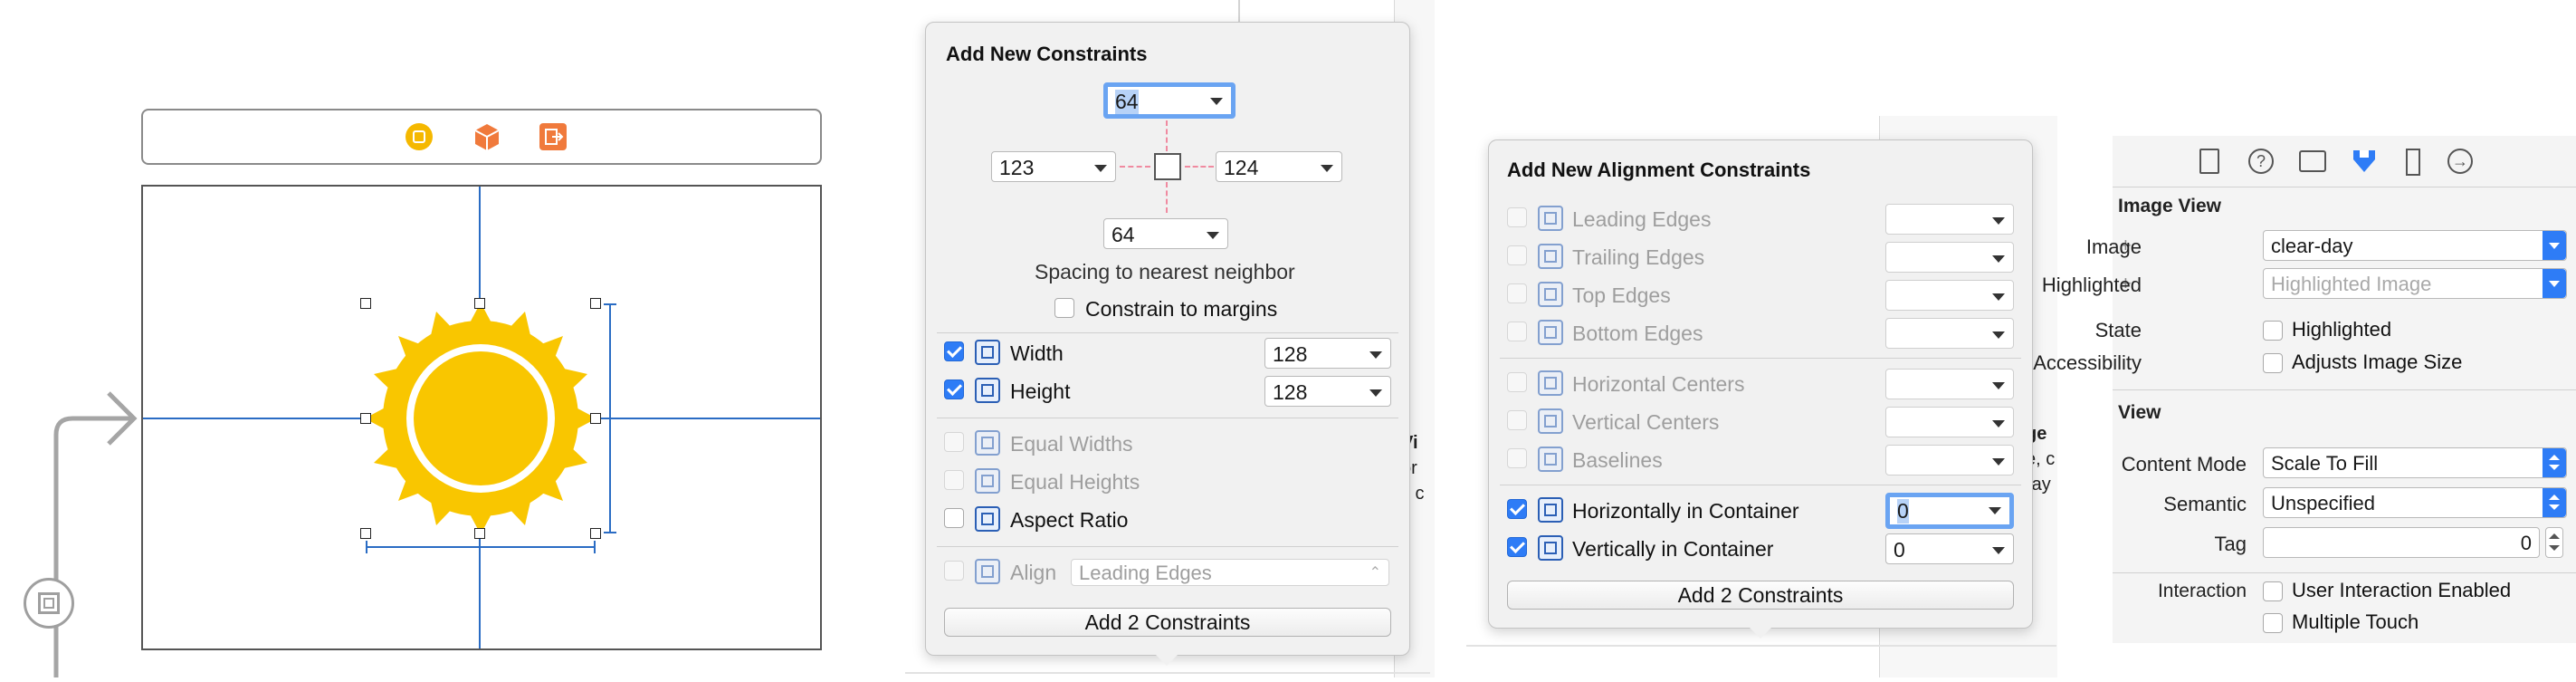 This screenshot has height=682, width=2576. I want to click on user-interaction-label: User Interaction Enabled, so click(2402, 590).